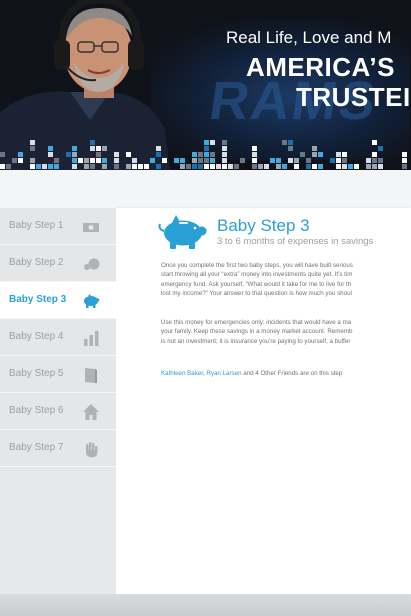  What do you see at coordinates (36, 447) in the screenshot?
I see `sidebar-item-label: Baby Step 7` at bounding box center [36, 447].